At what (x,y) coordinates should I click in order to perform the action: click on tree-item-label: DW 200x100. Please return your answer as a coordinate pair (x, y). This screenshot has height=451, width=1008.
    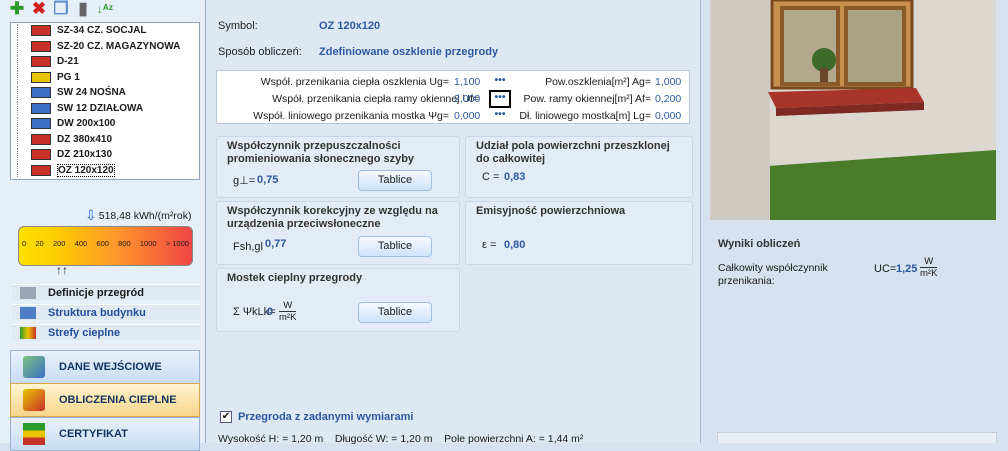
    Looking at the image, I should click on (86, 124).